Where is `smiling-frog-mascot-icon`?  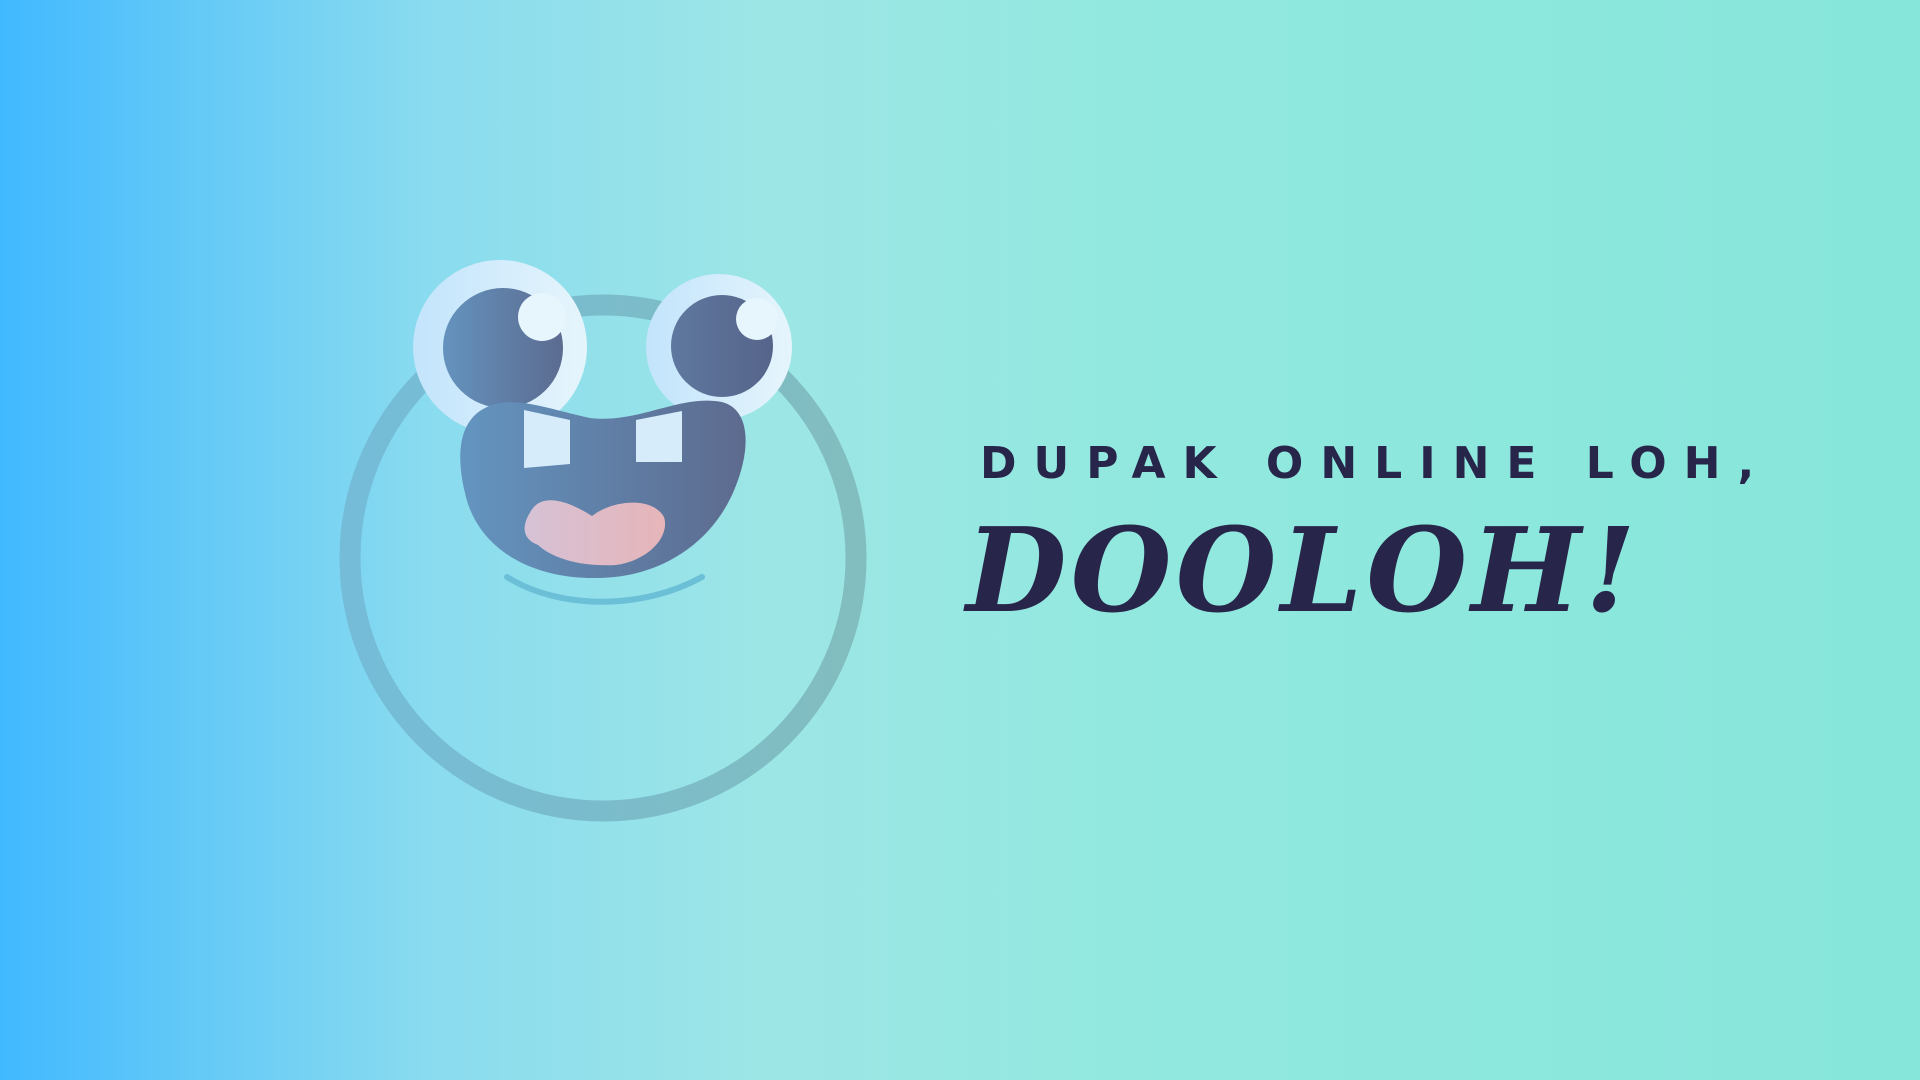 smiling-frog-mascot-icon is located at coordinates (603, 541).